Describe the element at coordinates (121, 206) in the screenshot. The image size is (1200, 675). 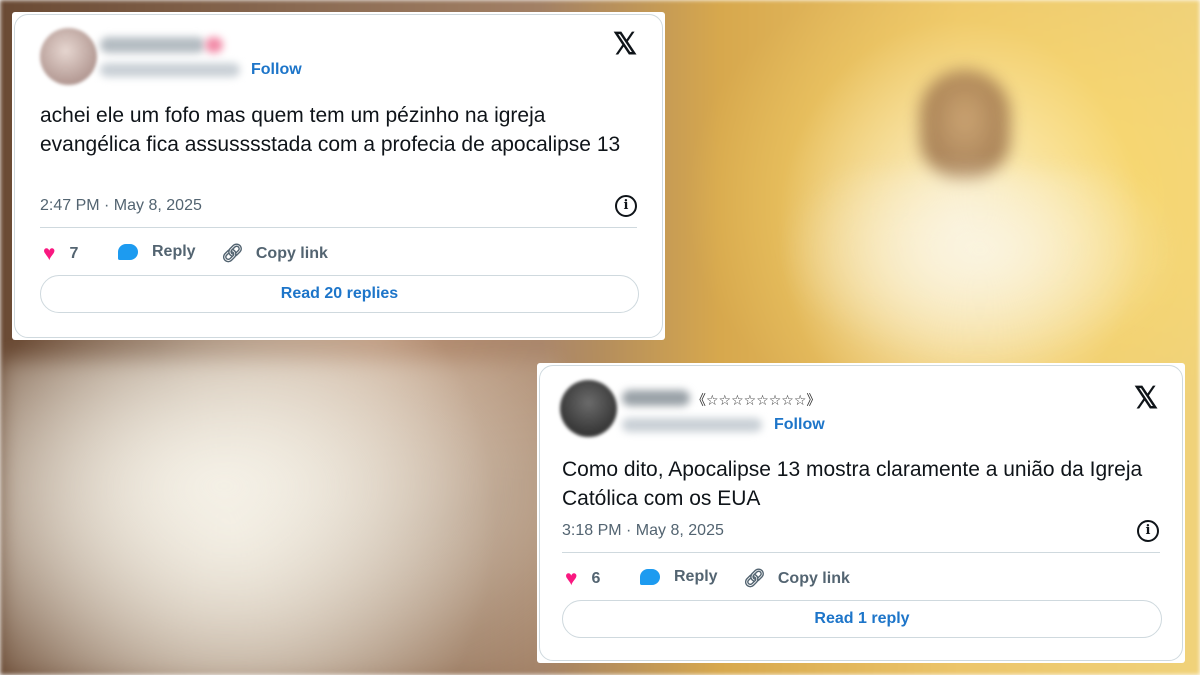
I see `tweet-timestamp: 2:47 PM · May 8, 2025` at that location.